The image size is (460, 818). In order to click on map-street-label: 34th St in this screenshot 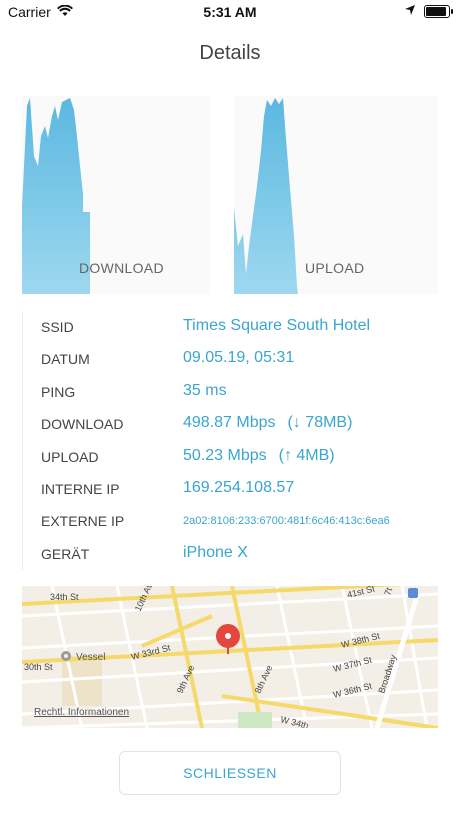, I will do `click(64, 597)`.